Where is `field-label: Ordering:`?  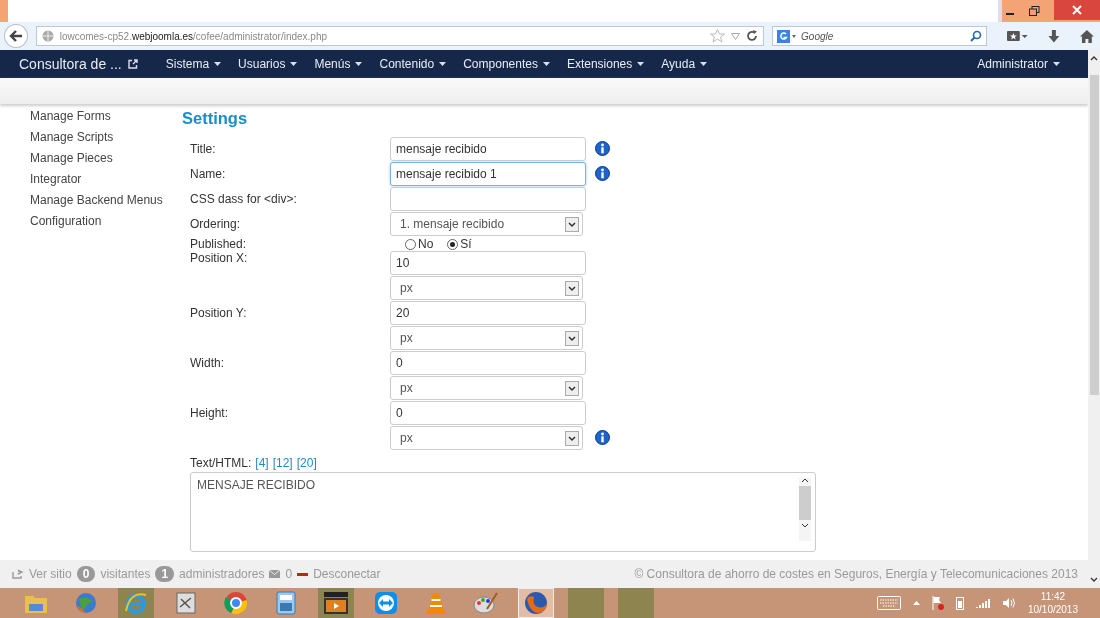
field-label: Ordering: is located at coordinates (215, 224).